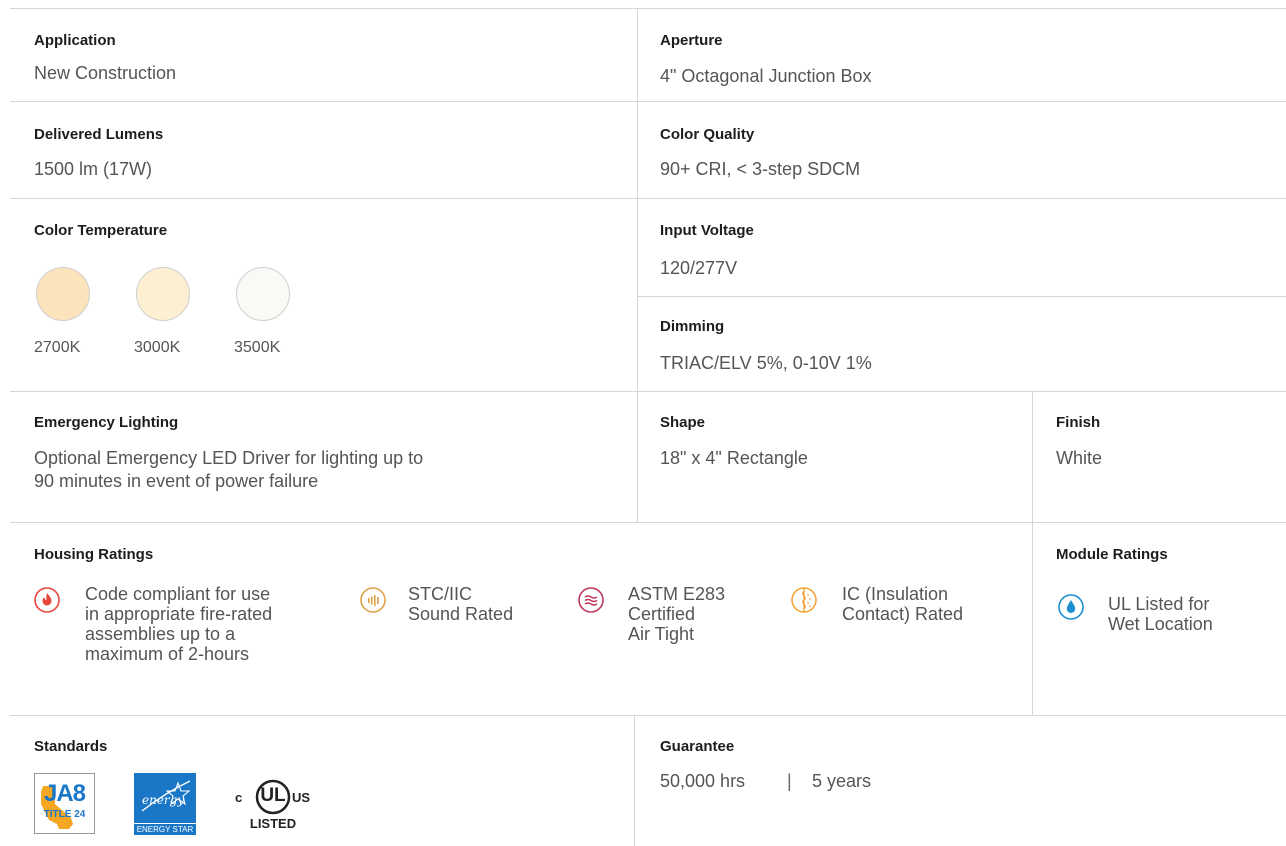 The image size is (1286, 846). I want to click on dimming-label: Dimming, so click(692, 326).